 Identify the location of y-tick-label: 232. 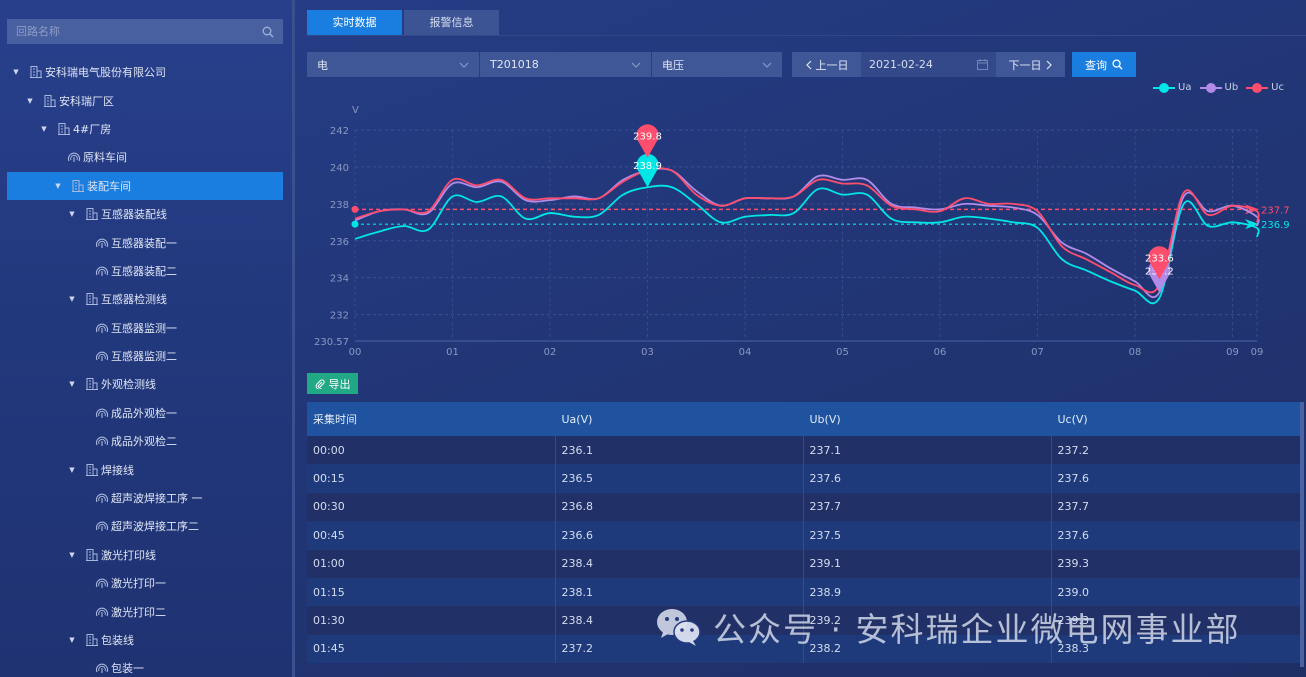
(339, 316).